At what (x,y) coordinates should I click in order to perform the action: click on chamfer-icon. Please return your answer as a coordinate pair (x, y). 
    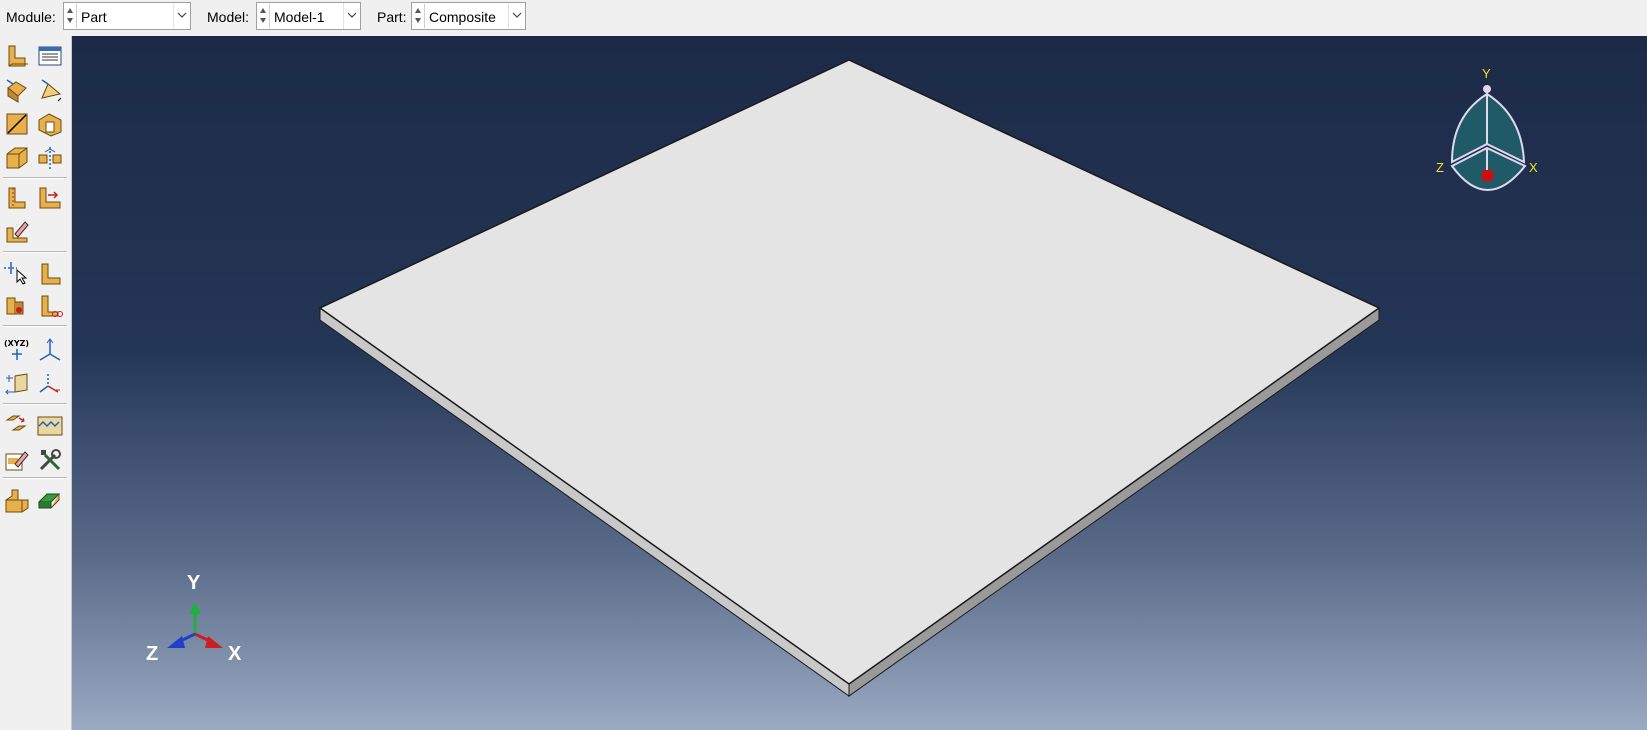
    Looking at the image, I should click on (17, 158).